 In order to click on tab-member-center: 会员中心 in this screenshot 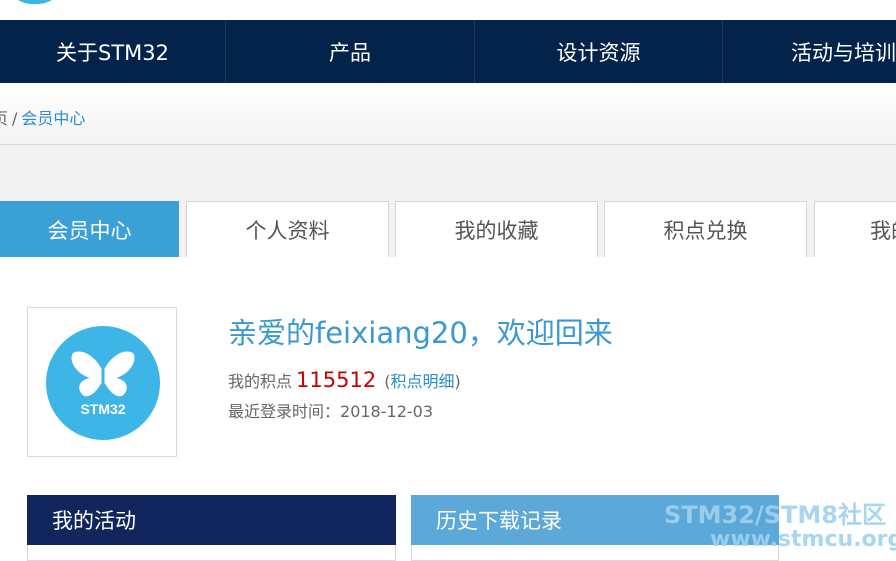, I will do `click(89, 229)`.